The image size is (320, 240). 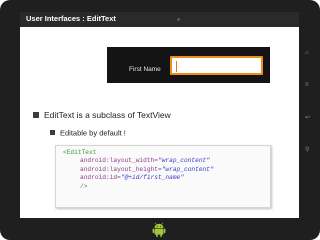 What do you see at coordinates (152, 178) in the screenshot?
I see `xml-value: "@+id/first_name"` at bounding box center [152, 178].